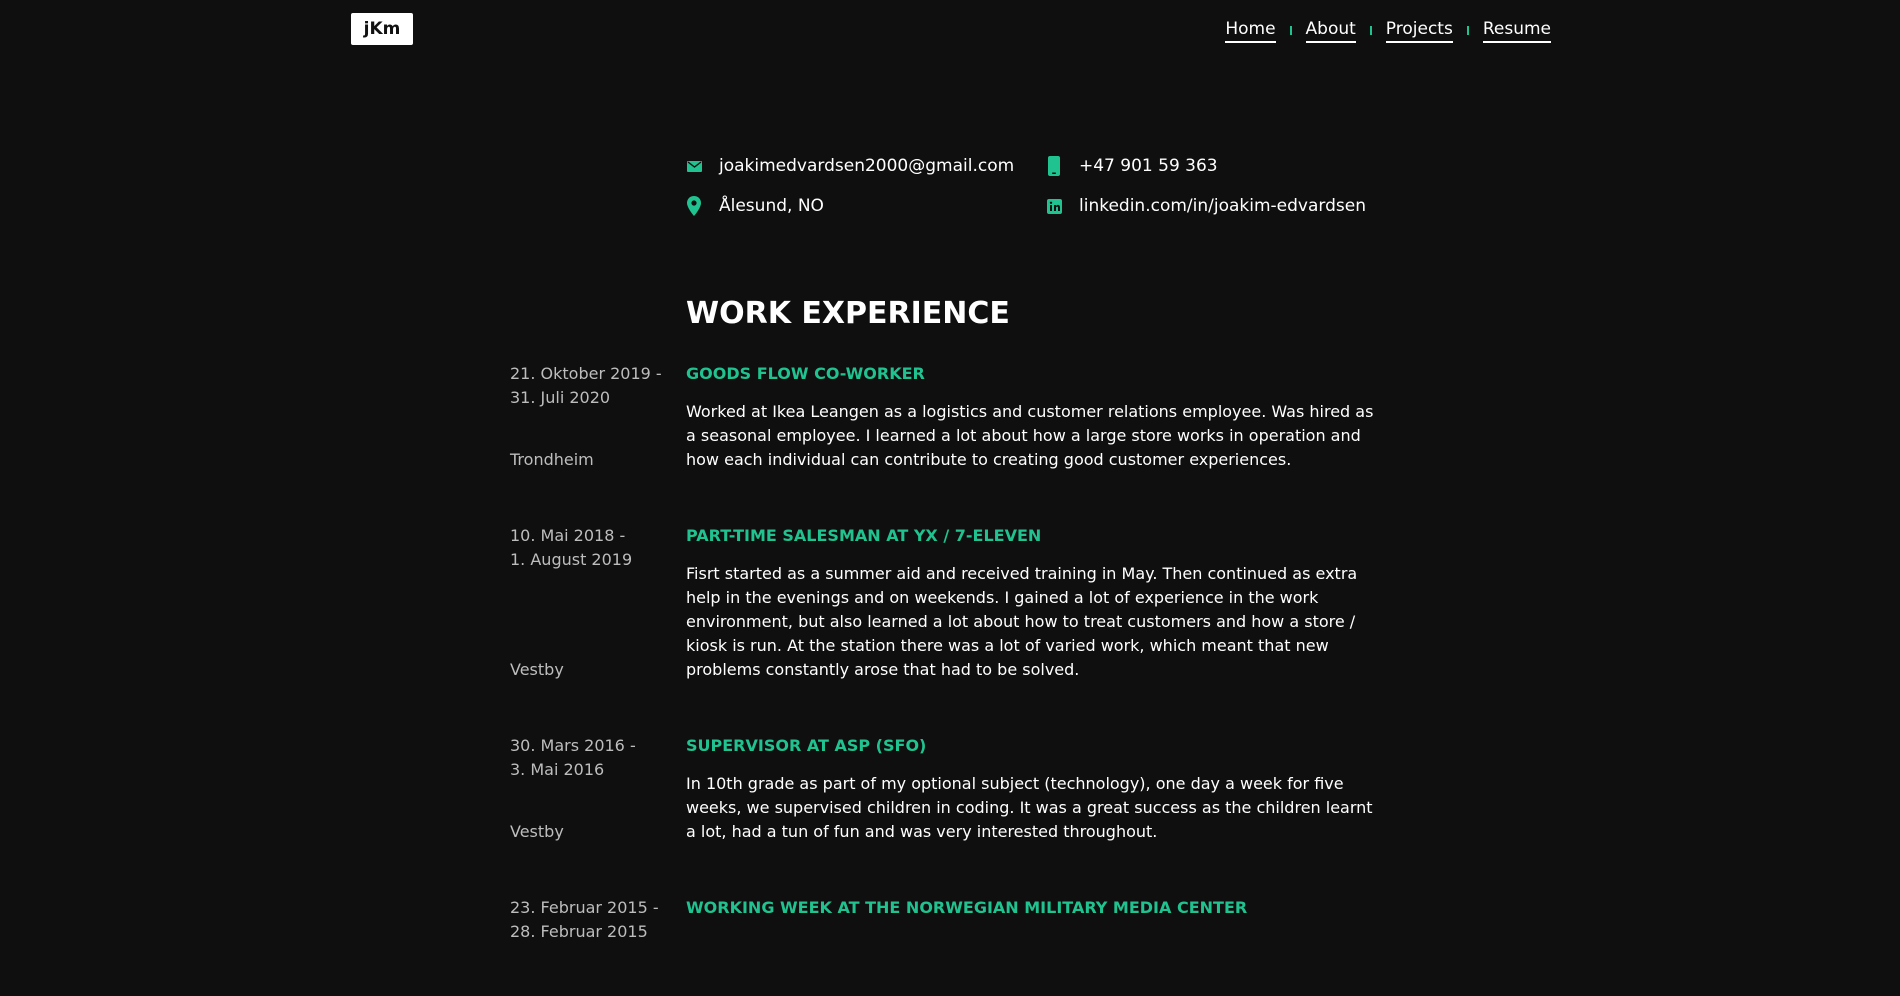  What do you see at coordinates (694, 206) in the screenshot?
I see `map-pin-icon` at bounding box center [694, 206].